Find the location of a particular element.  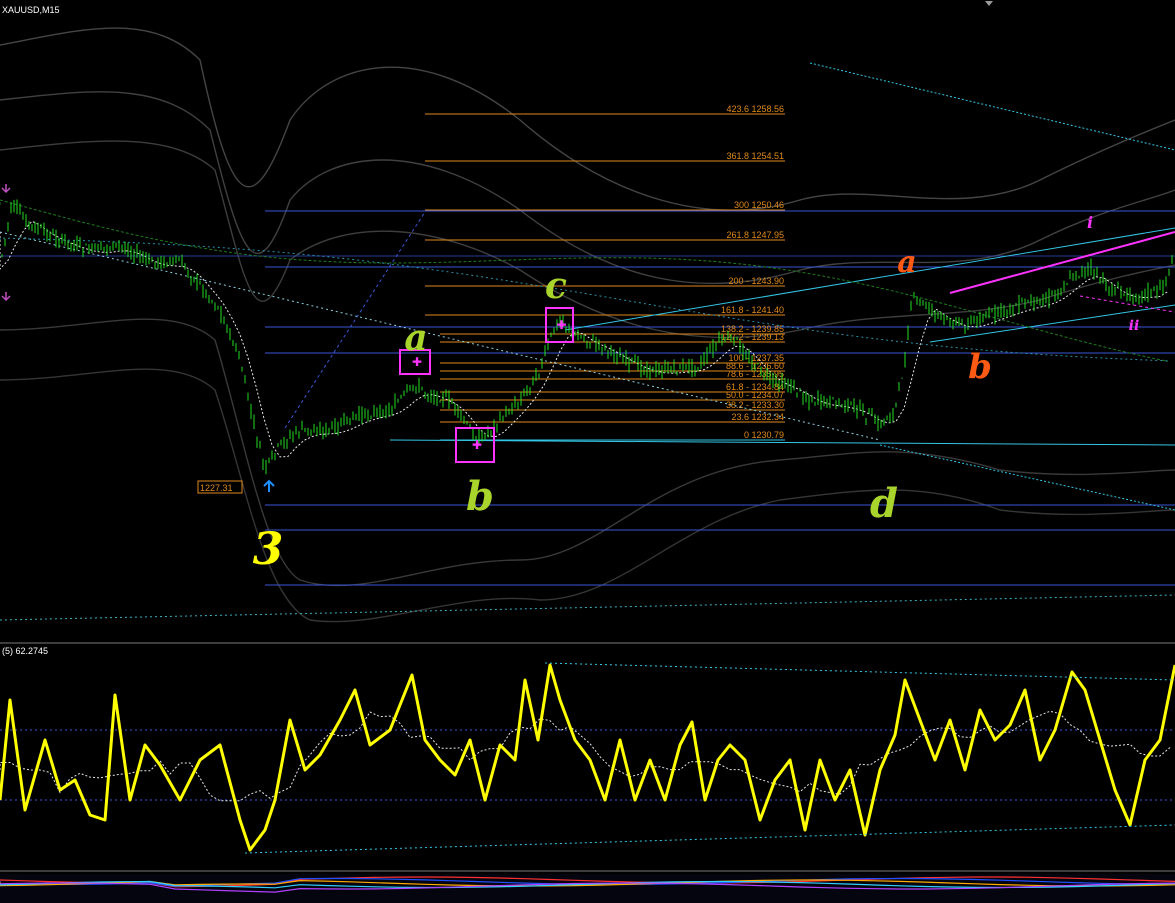

bottom-indicator-strip is located at coordinates (587, 888).